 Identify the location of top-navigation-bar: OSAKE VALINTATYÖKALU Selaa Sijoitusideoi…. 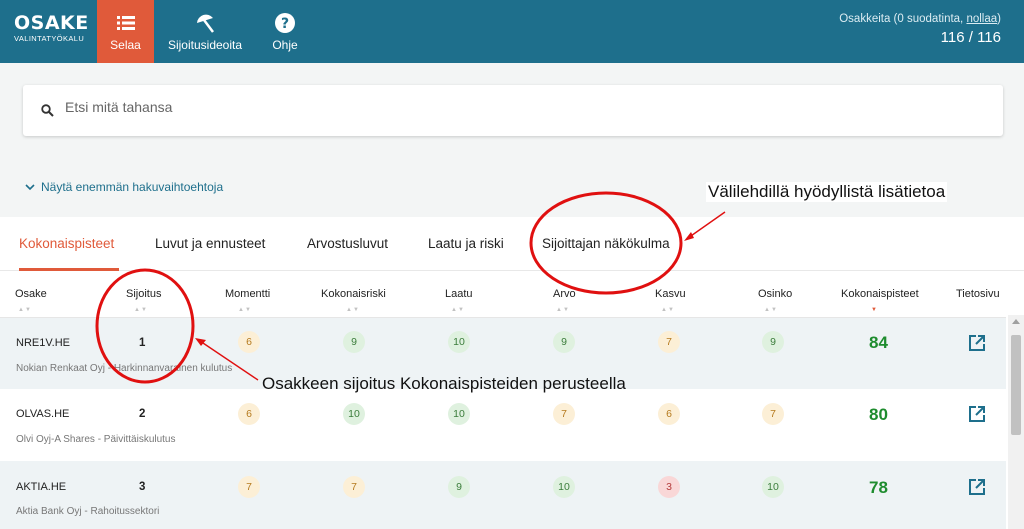
(512, 31).